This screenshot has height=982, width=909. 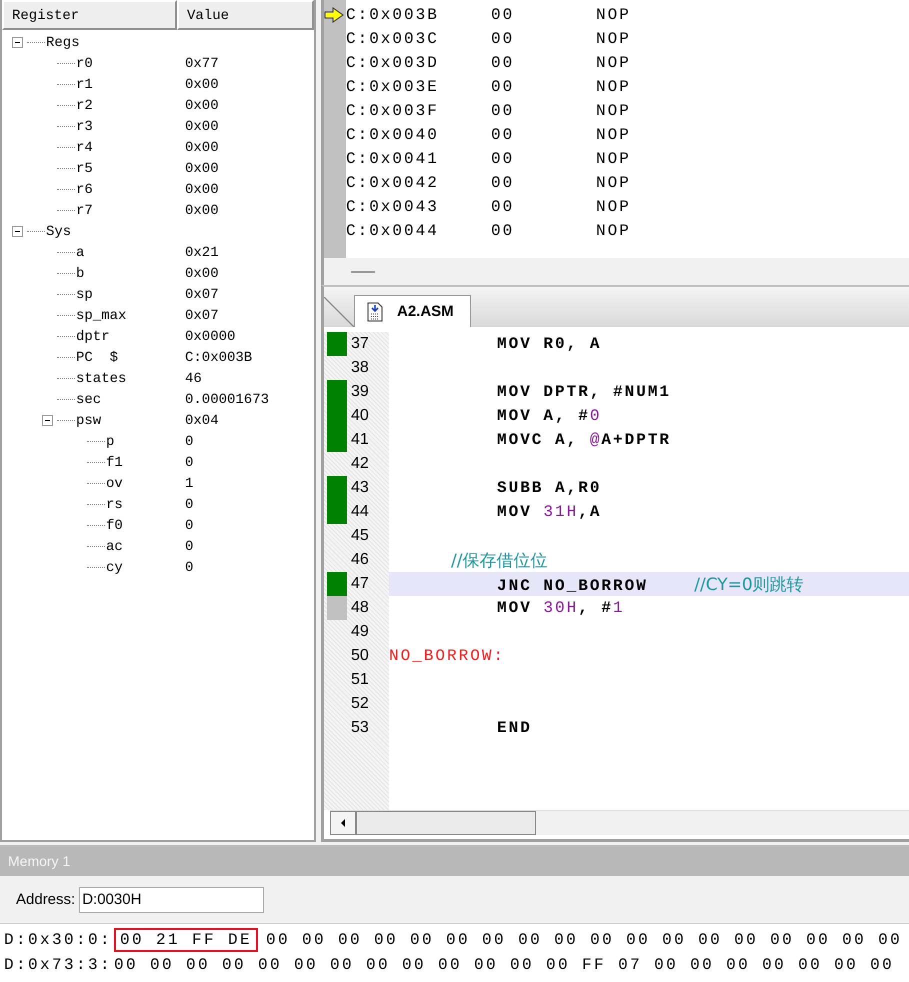 What do you see at coordinates (561, 608) in the screenshot?
I see `code-line: MOV 30H, #1` at bounding box center [561, 608].